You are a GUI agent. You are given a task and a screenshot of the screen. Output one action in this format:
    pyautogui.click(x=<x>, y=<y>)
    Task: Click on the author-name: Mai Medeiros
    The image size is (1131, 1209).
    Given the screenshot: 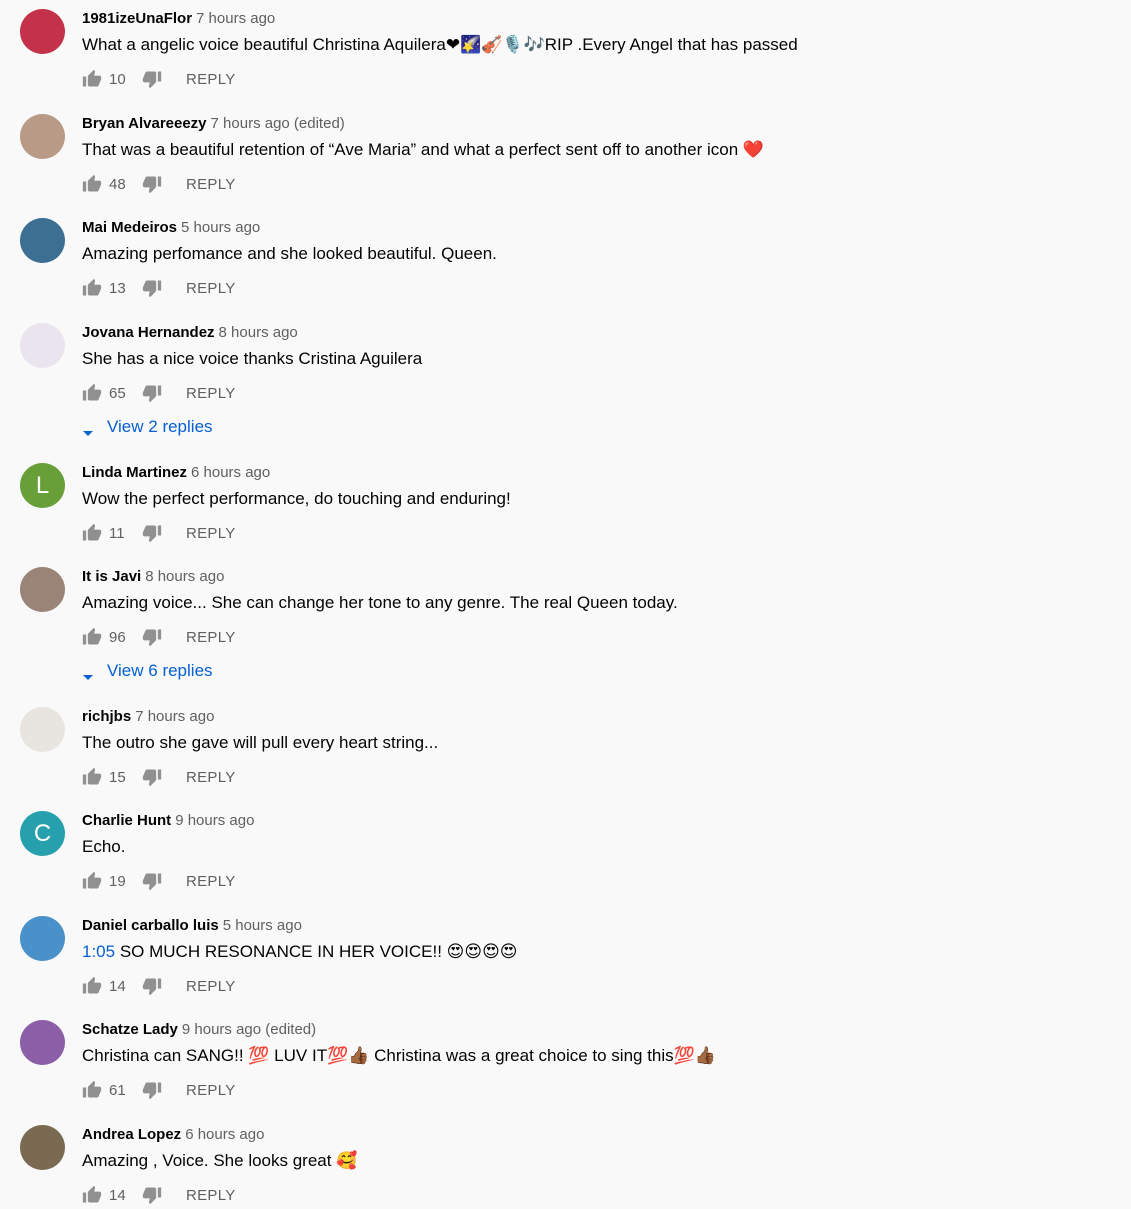 What is the action you would take?
    pyautogui.click(x=129, y=227)
    